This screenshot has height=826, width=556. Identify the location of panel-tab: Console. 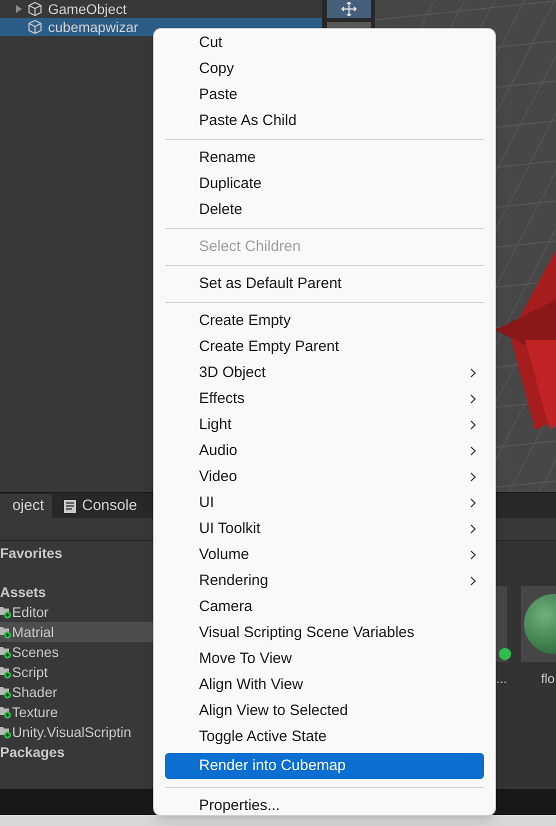
(100, 506).